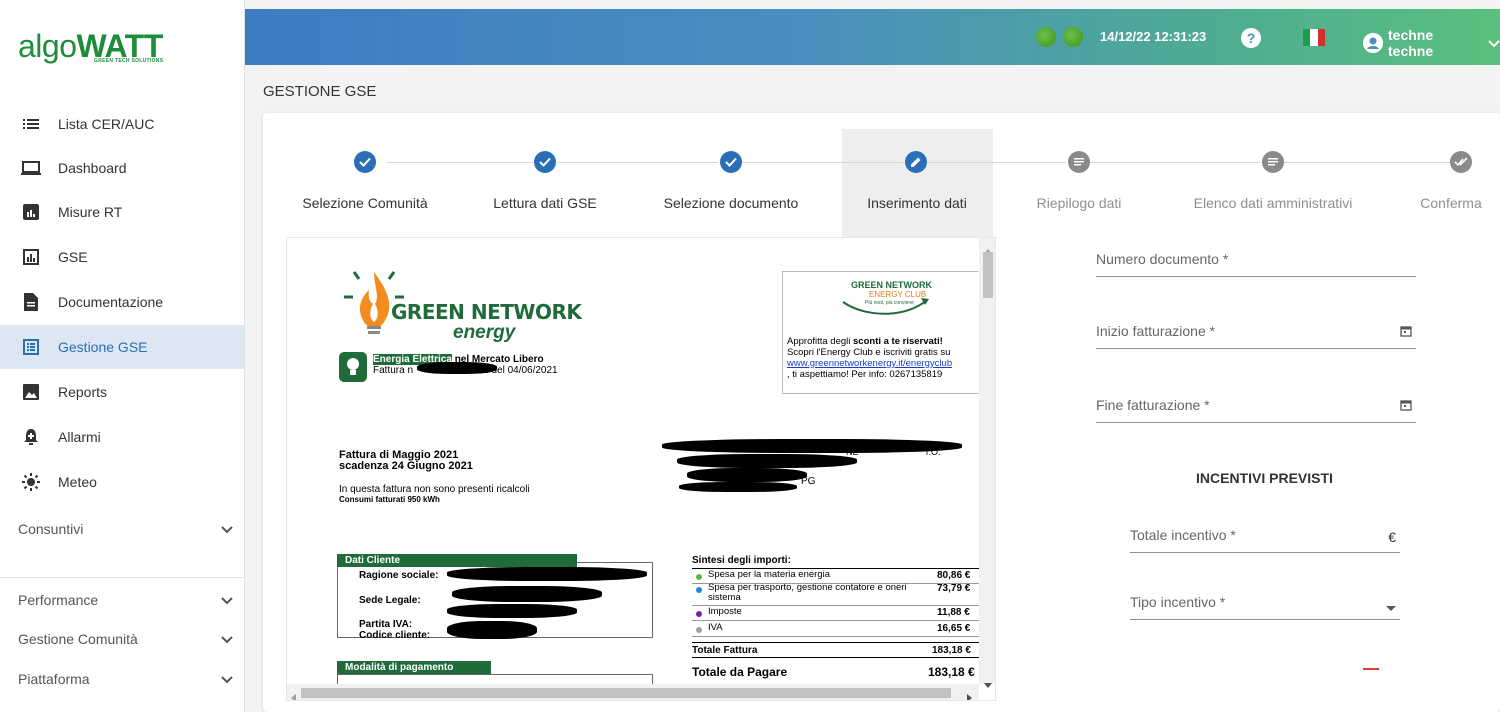 The width and height of the screenshot is (1500, 712). I want to click on summary-row-dot, so click(699, 590).